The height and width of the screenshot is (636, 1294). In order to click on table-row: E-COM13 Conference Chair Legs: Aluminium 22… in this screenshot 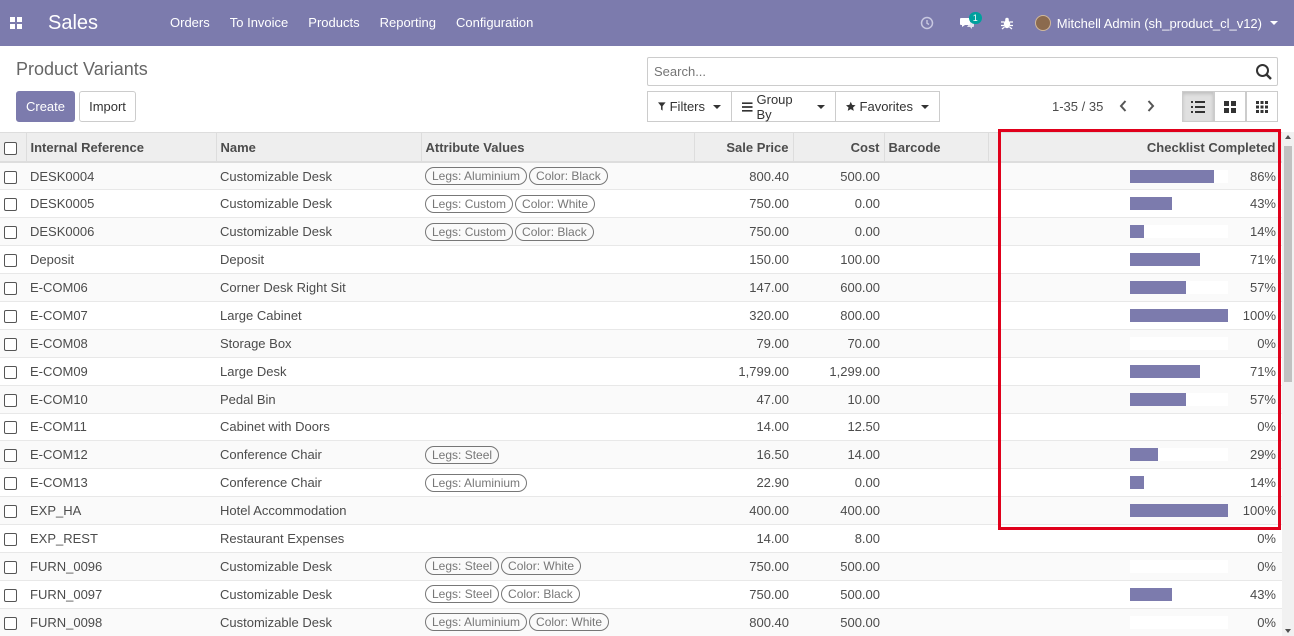, I will do `click(641, 483)`.